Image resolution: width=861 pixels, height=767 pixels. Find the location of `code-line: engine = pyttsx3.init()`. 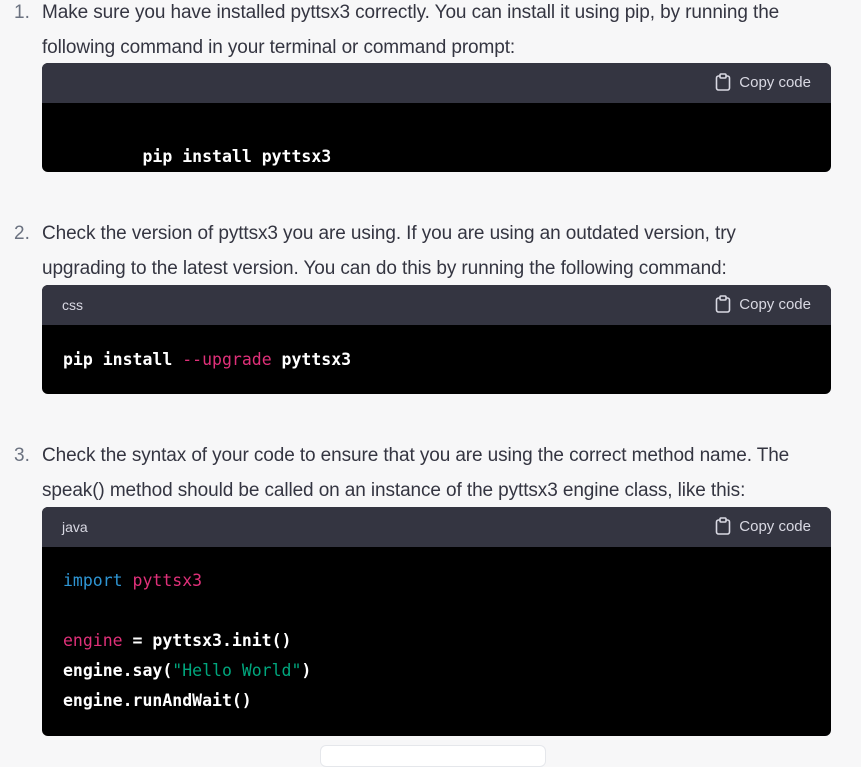

code-line: engine = pyttsx3.init() is located at coordinates (177, 640).